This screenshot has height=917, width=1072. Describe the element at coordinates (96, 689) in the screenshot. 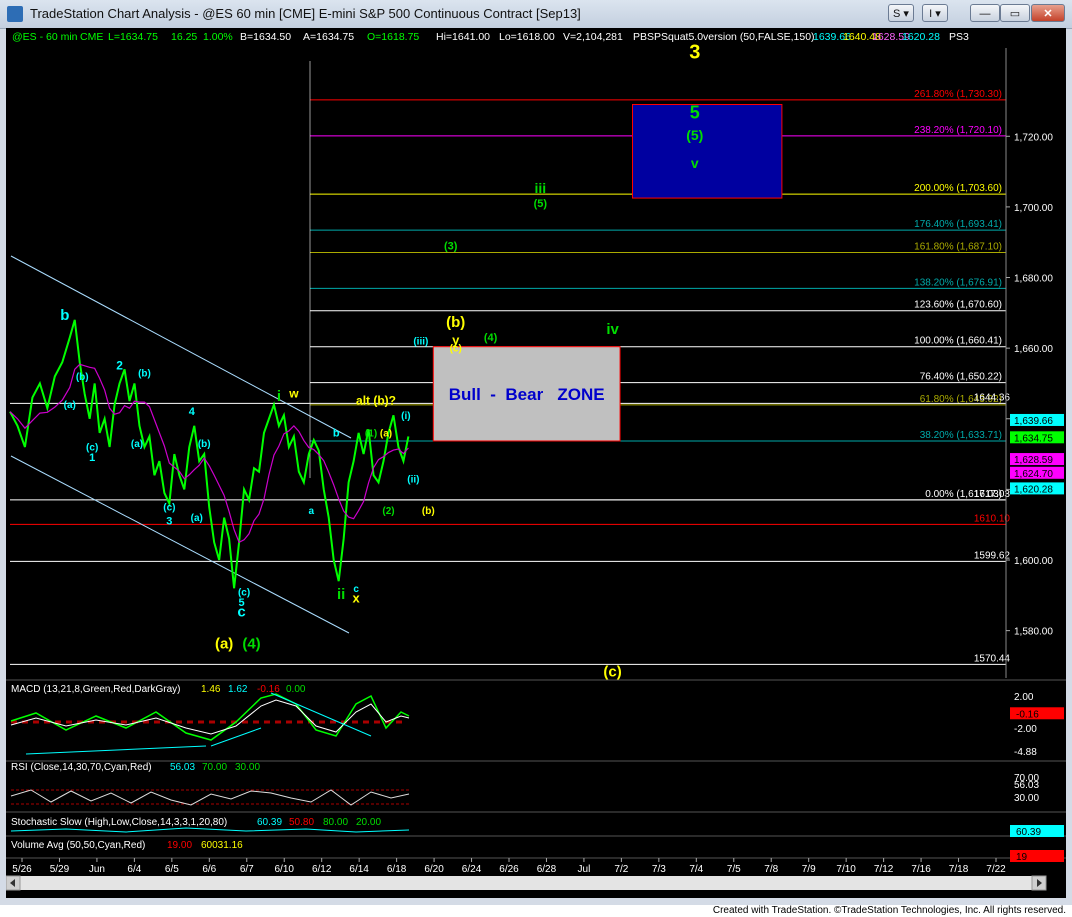

I see `macd-label: MACD (13,21,8,Green,Red,DarkGray)` at that location.